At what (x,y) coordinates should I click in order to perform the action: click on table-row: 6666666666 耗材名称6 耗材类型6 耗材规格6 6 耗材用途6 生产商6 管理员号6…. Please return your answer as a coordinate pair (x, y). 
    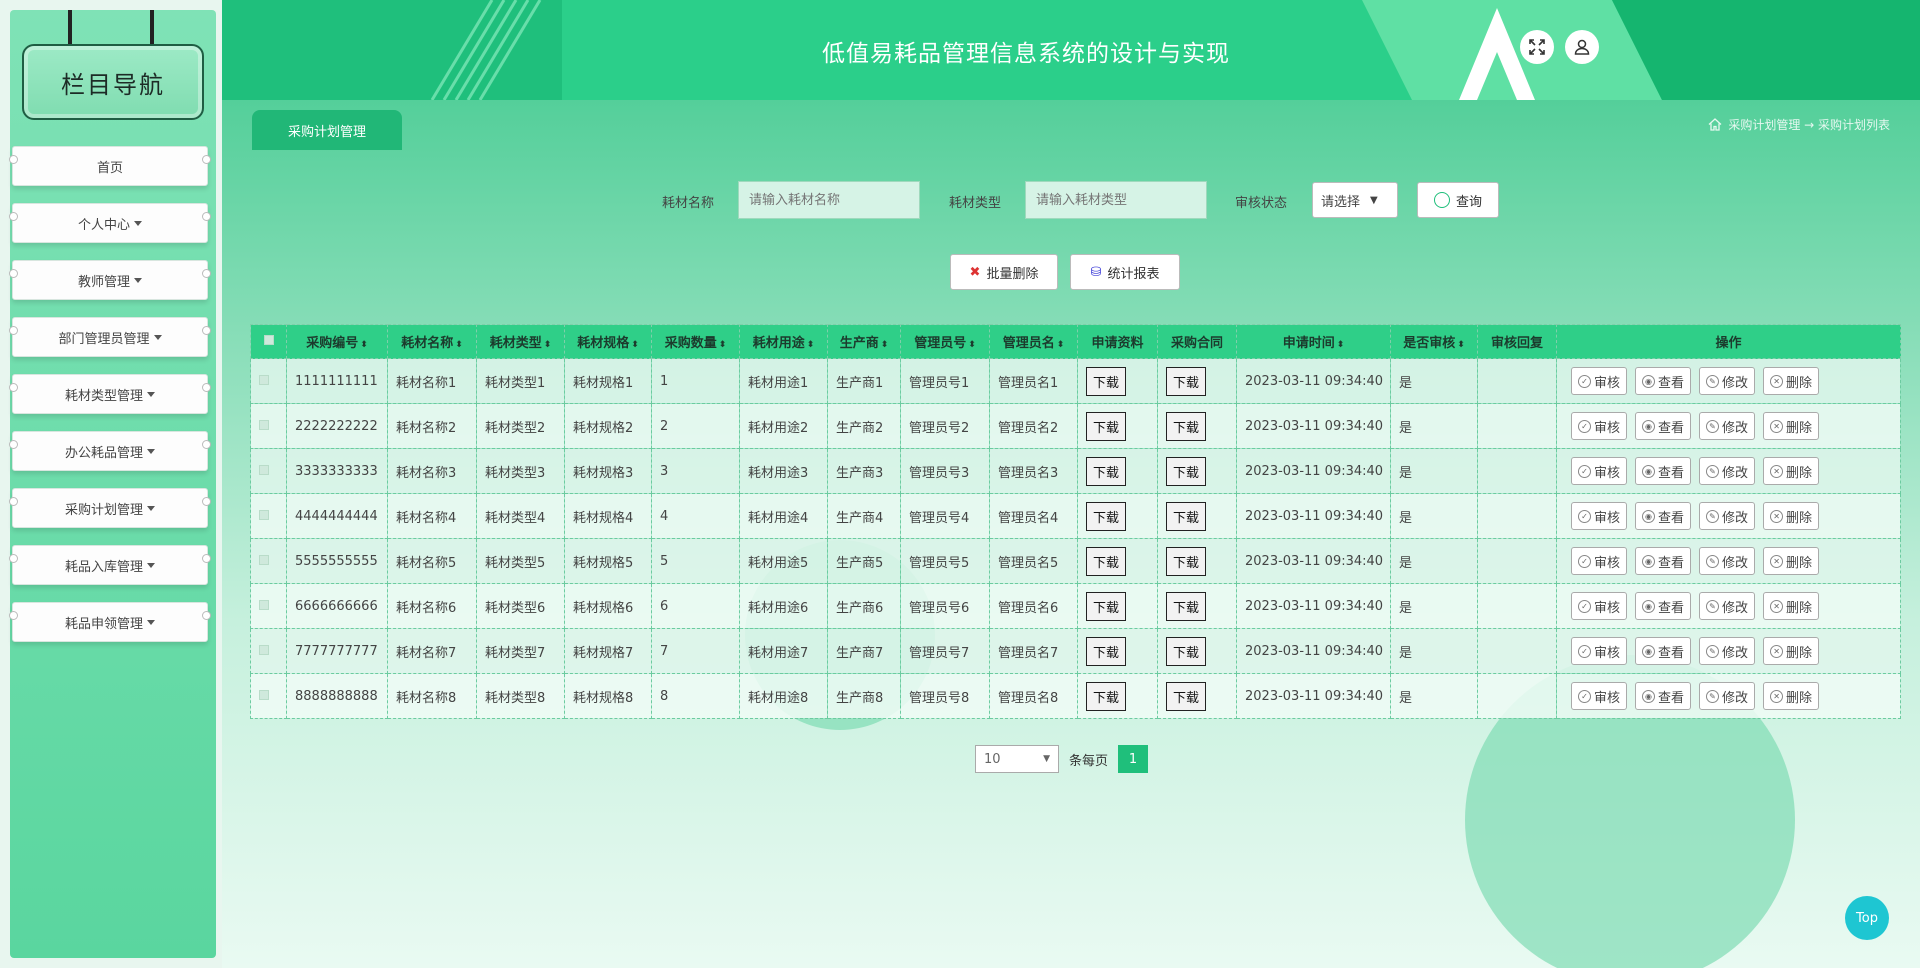
    Looking at the image, I should click on (1075, 606).